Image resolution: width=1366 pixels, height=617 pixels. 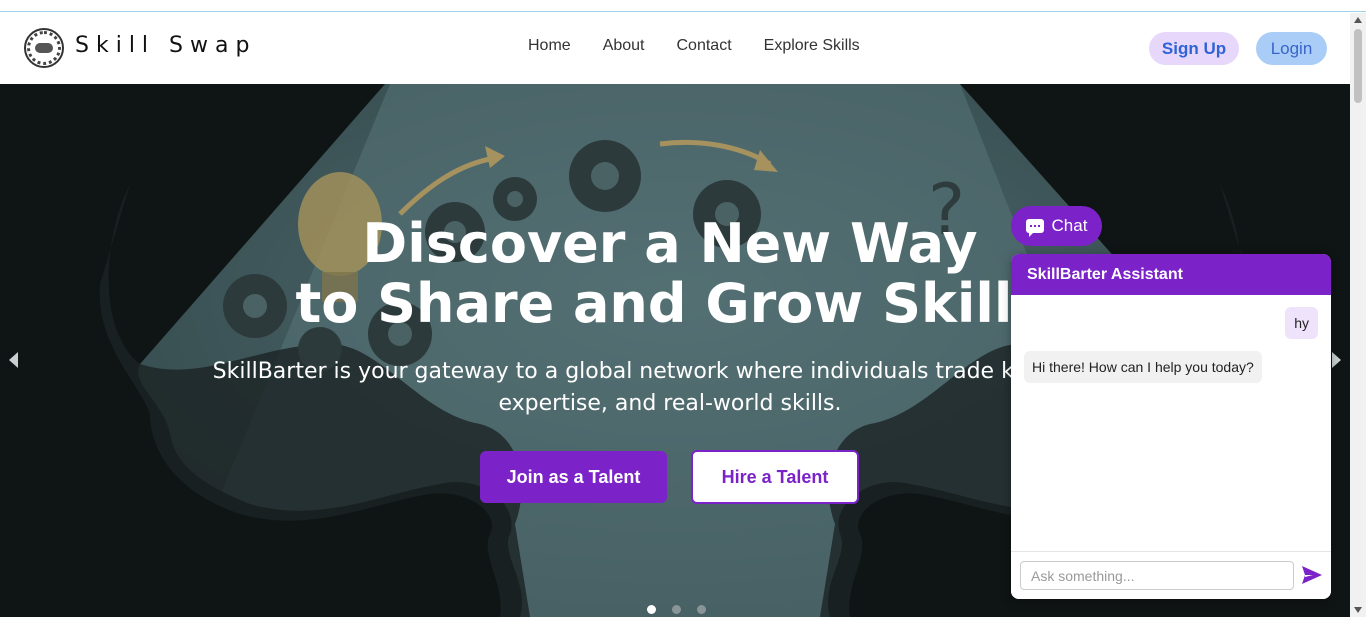 I want to click on join-as-talent-button: Join as a Talent, so click(x=573, y=477).